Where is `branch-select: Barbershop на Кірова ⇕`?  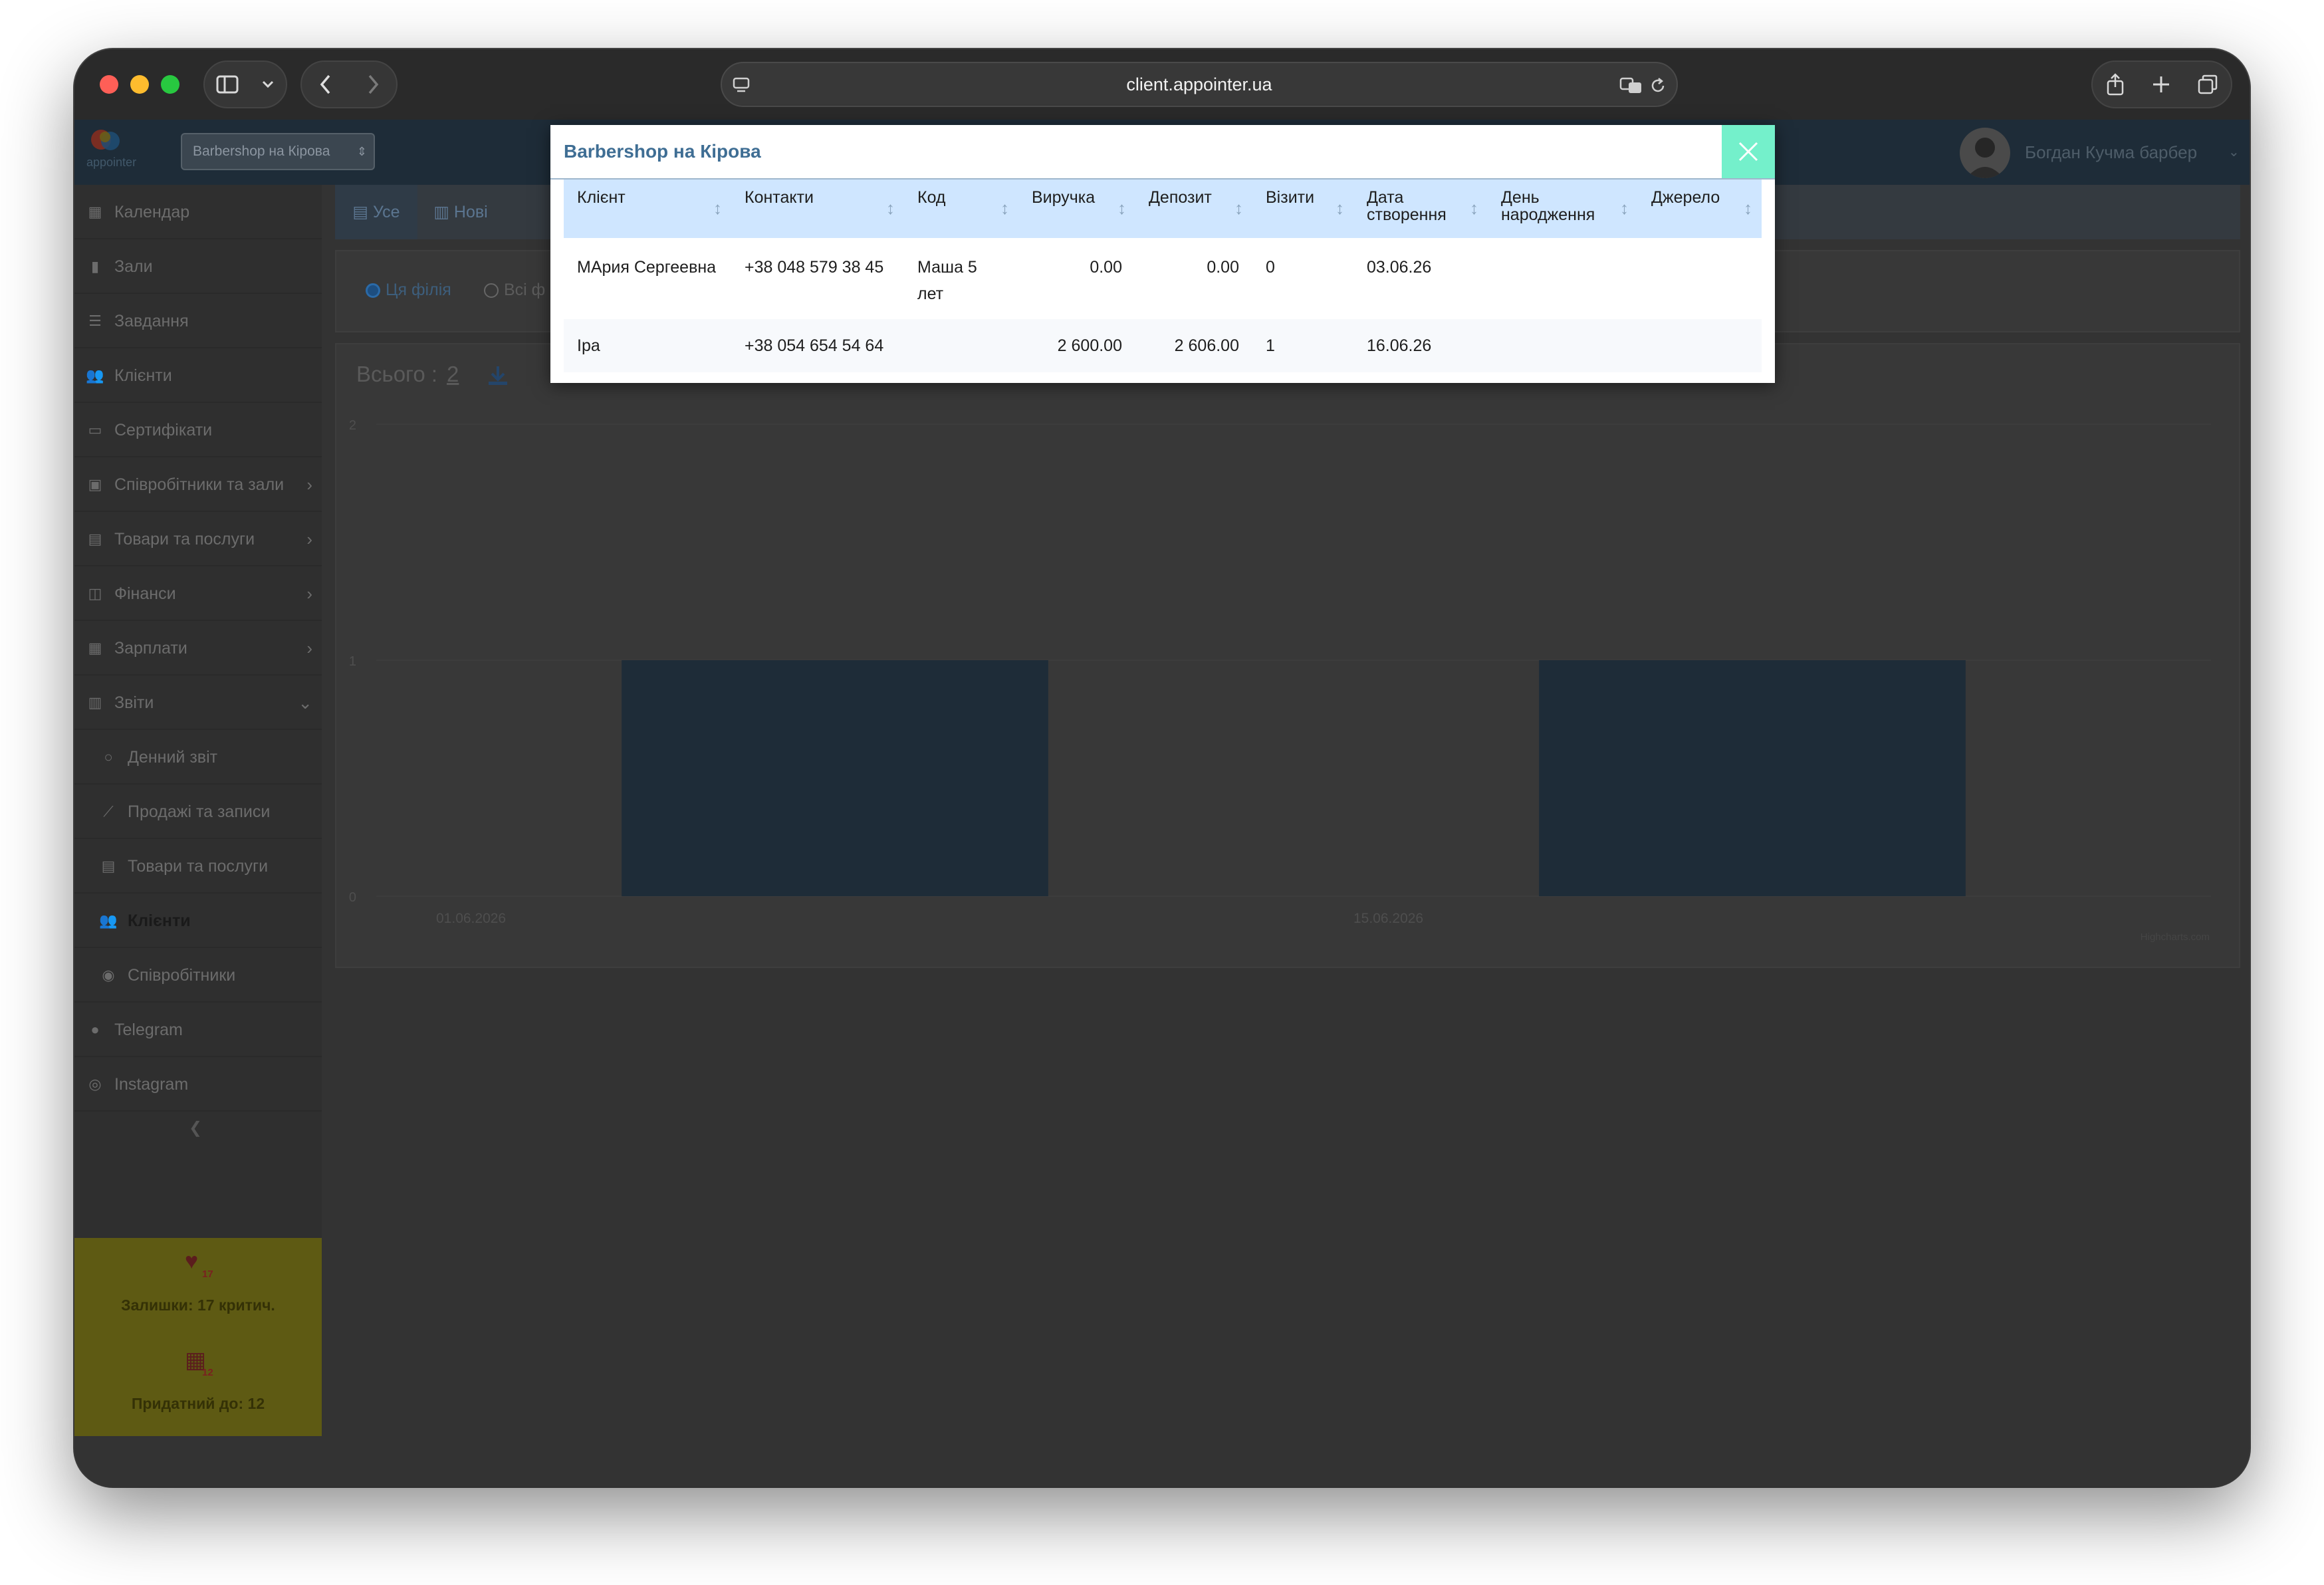
branch-select: Barbershop на Кірова ⇕ is located at coordinates (278, 151).